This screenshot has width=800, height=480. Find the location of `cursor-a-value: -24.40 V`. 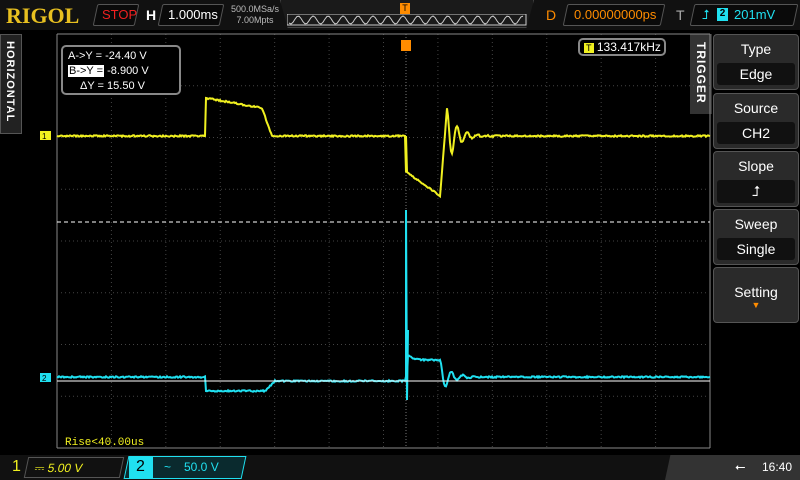

cursor-a-value: -24.40 V is located at coordinates (126, 56).